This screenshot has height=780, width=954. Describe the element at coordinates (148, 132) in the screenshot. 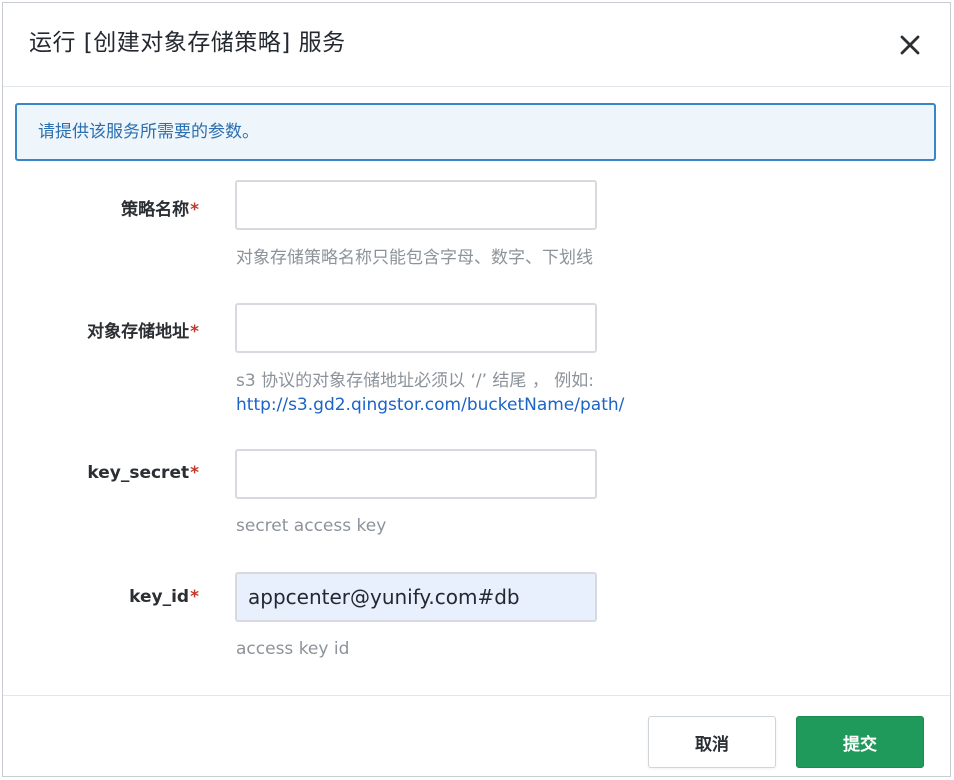

I see `notice-text: 请提供该服务所需要的参数。` at that location.